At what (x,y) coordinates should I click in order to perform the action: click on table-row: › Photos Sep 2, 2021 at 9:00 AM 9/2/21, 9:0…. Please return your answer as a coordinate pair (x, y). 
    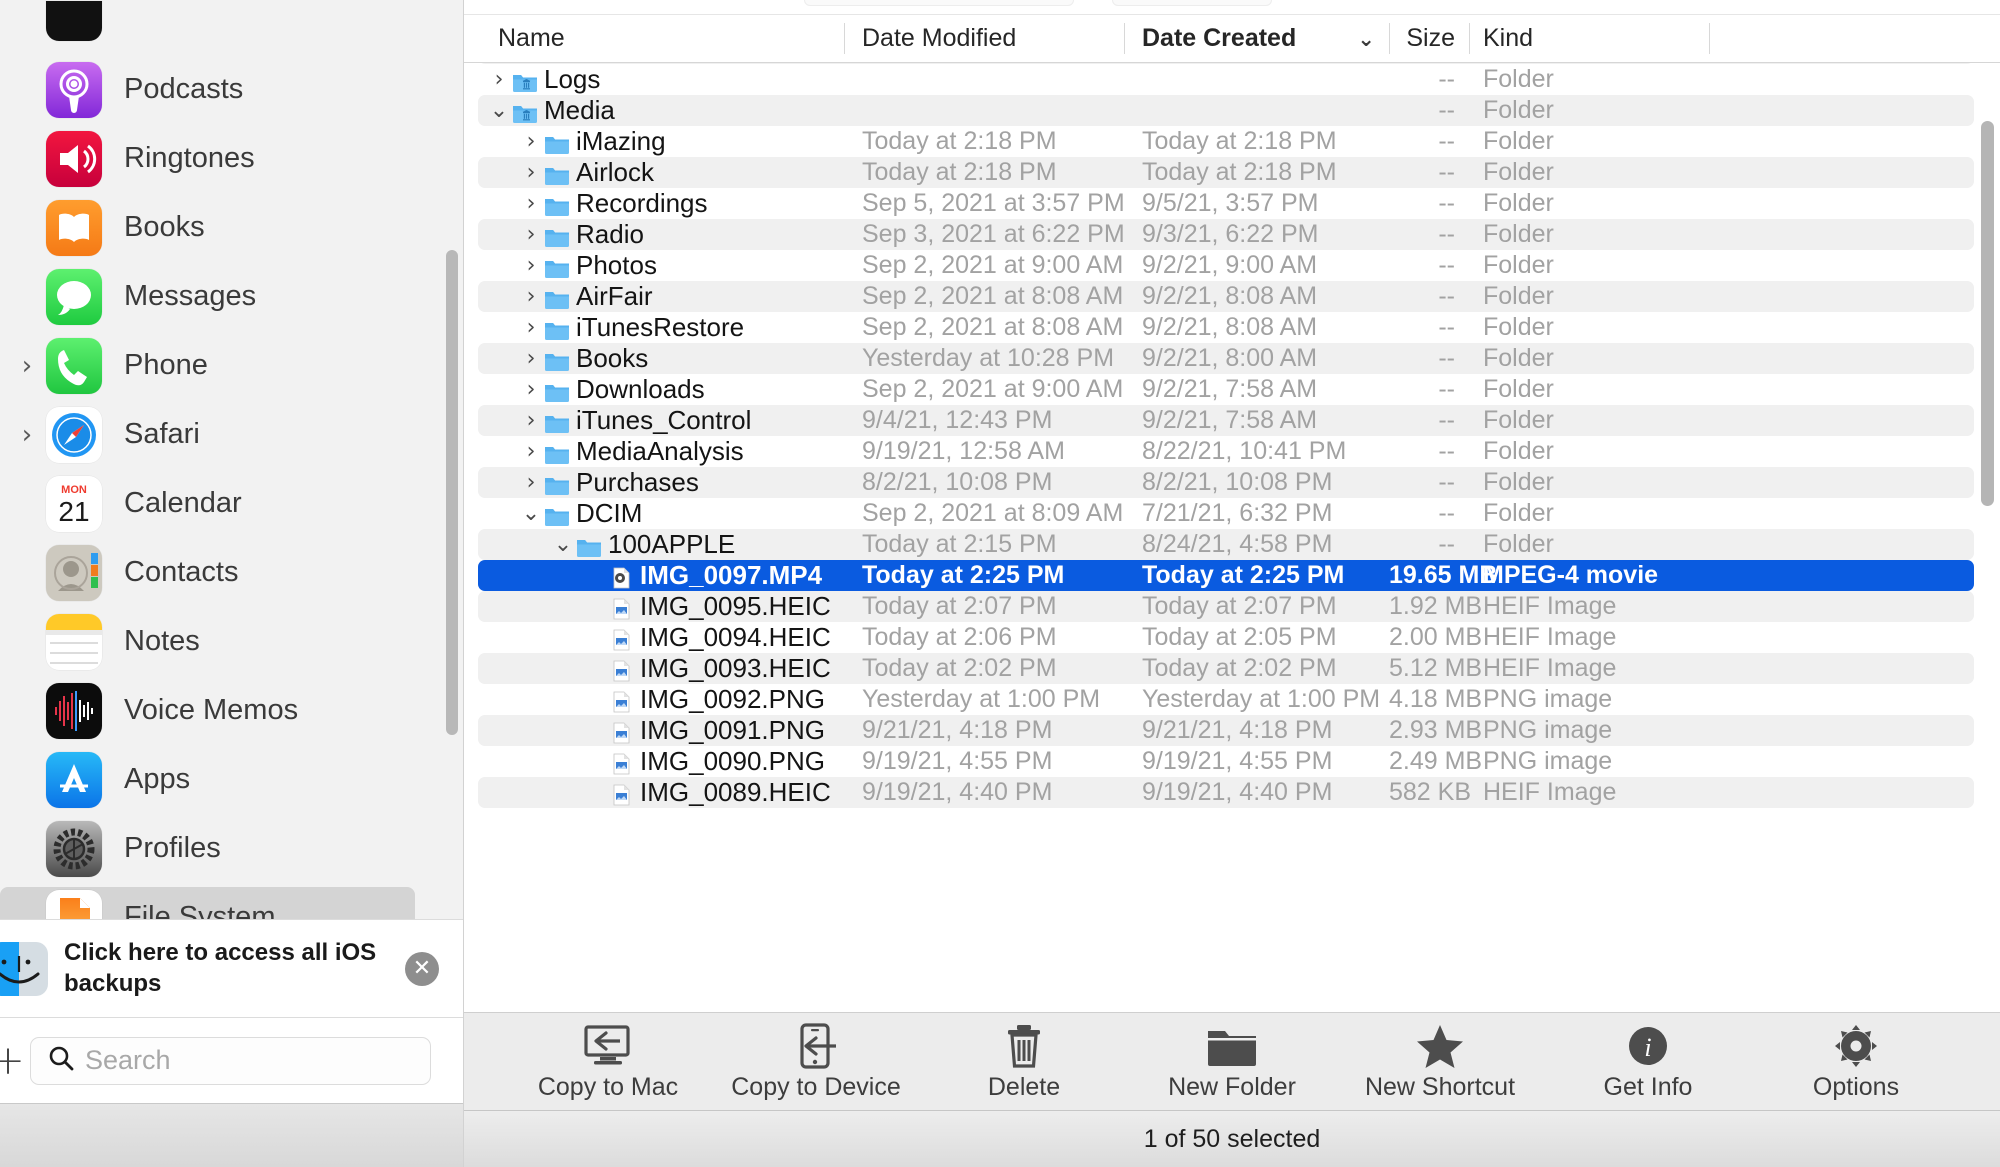
    Looking at the image, I should click on (1232, 265).